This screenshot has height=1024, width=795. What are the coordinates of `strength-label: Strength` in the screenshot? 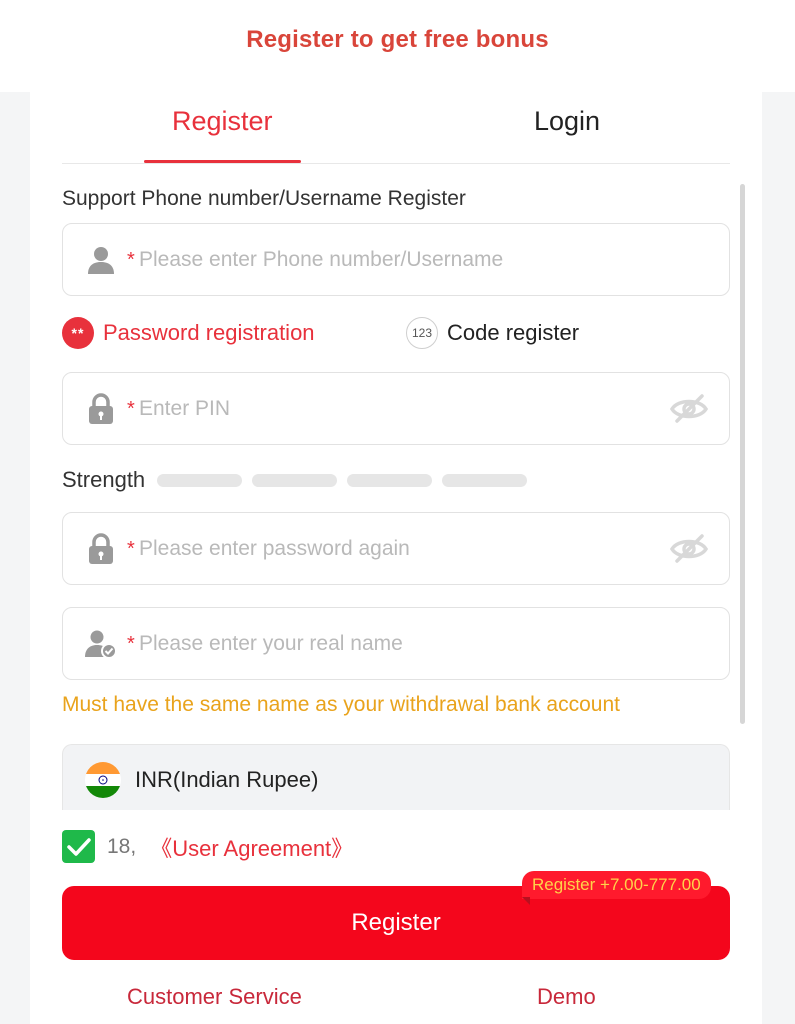 It's located at (104, 479).